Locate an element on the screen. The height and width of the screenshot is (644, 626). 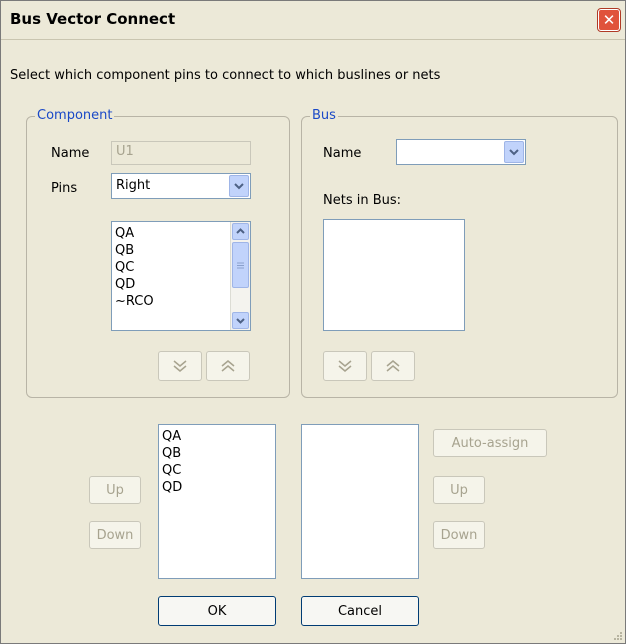
bus-name-label: Name is located at coordinates (342, 153).